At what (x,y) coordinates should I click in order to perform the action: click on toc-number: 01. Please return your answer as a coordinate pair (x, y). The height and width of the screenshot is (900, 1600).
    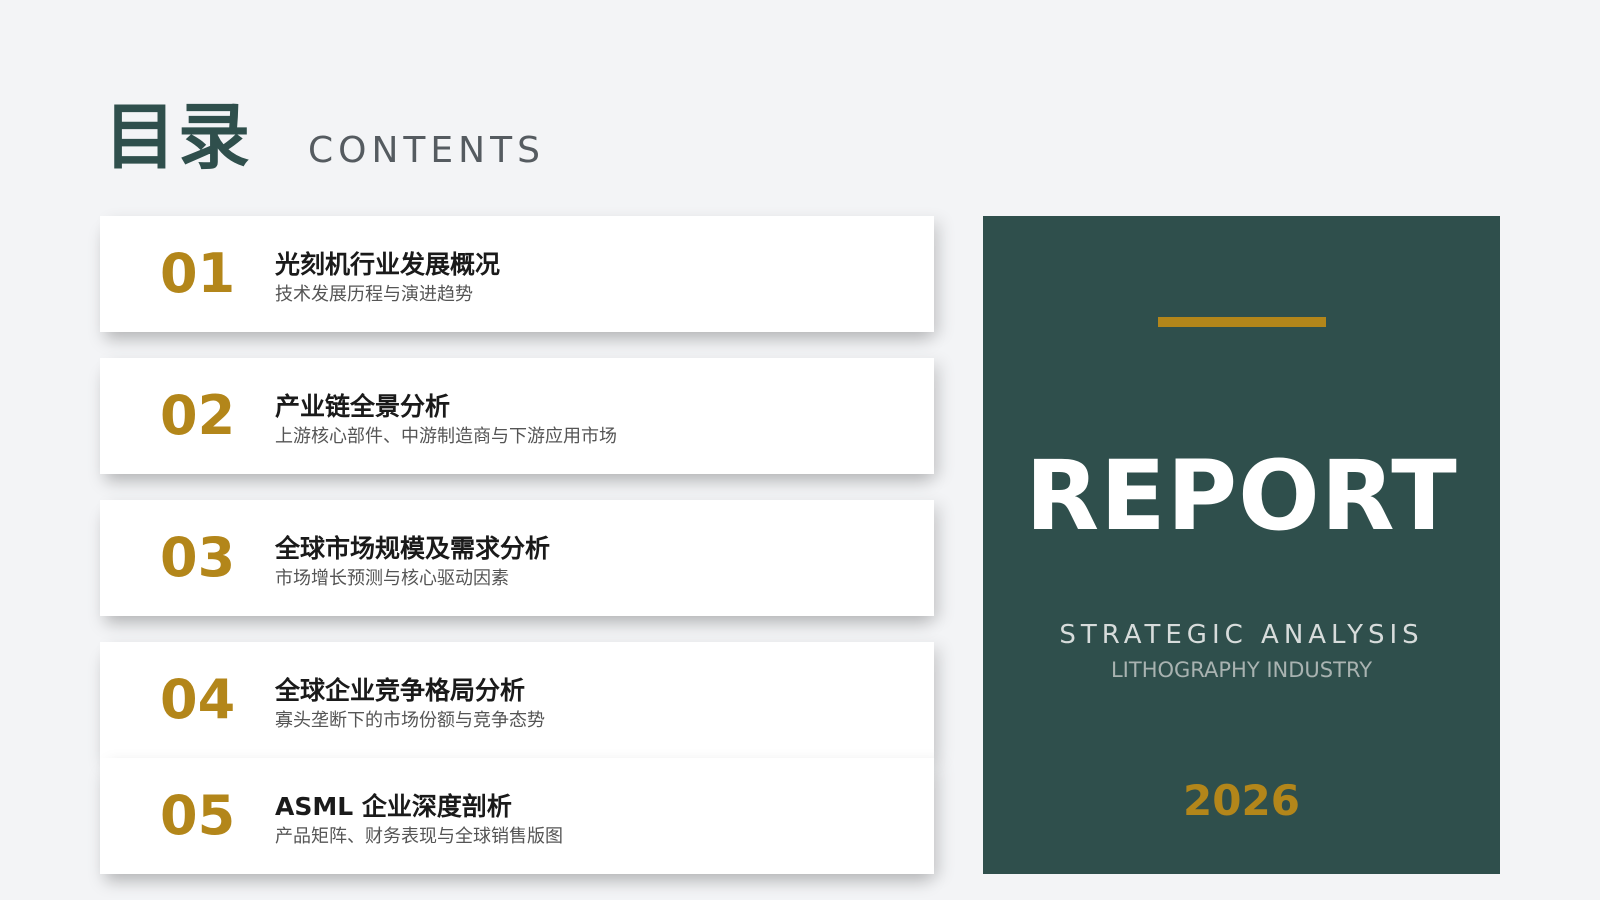
    Looking at the image, I should click on (198, 273).